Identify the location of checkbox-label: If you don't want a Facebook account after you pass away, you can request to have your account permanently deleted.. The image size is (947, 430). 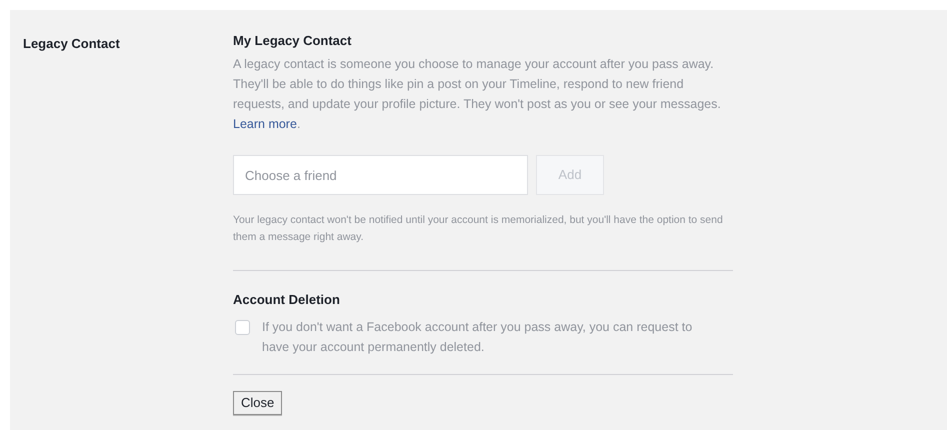
(478, 337).